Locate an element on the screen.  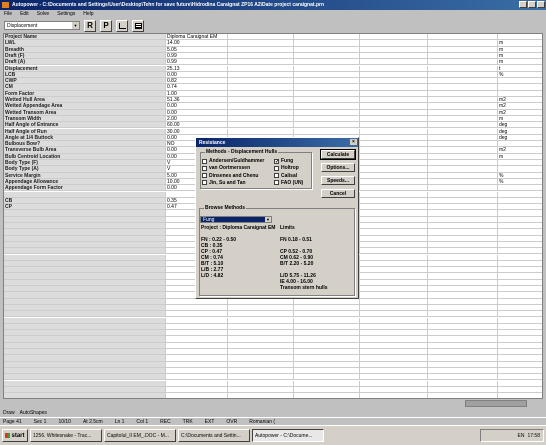
browse-method-select: Fung ▼ is located at coordinates (236, 219).